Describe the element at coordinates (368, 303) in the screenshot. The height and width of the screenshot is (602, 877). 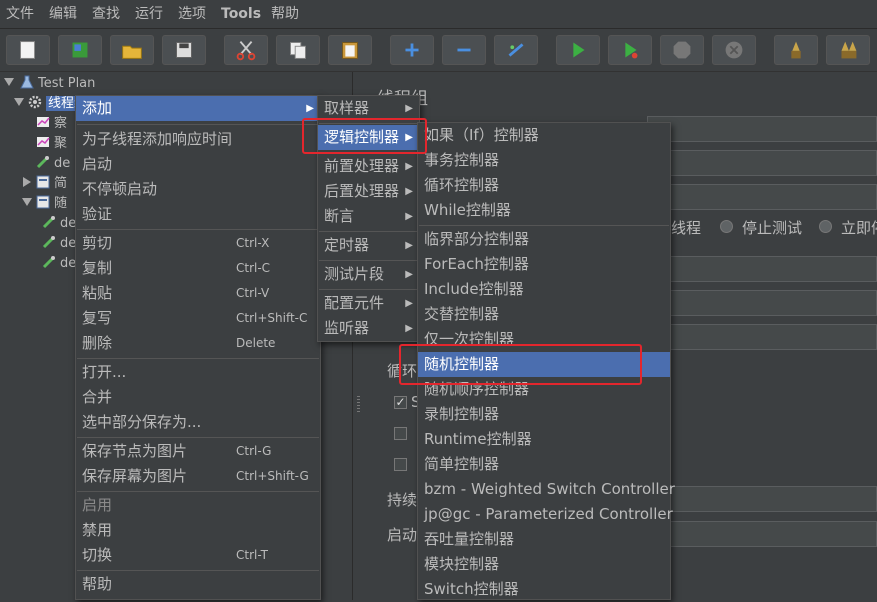
I see `menu-item-config-element: 配置元件 ▶` at that location.